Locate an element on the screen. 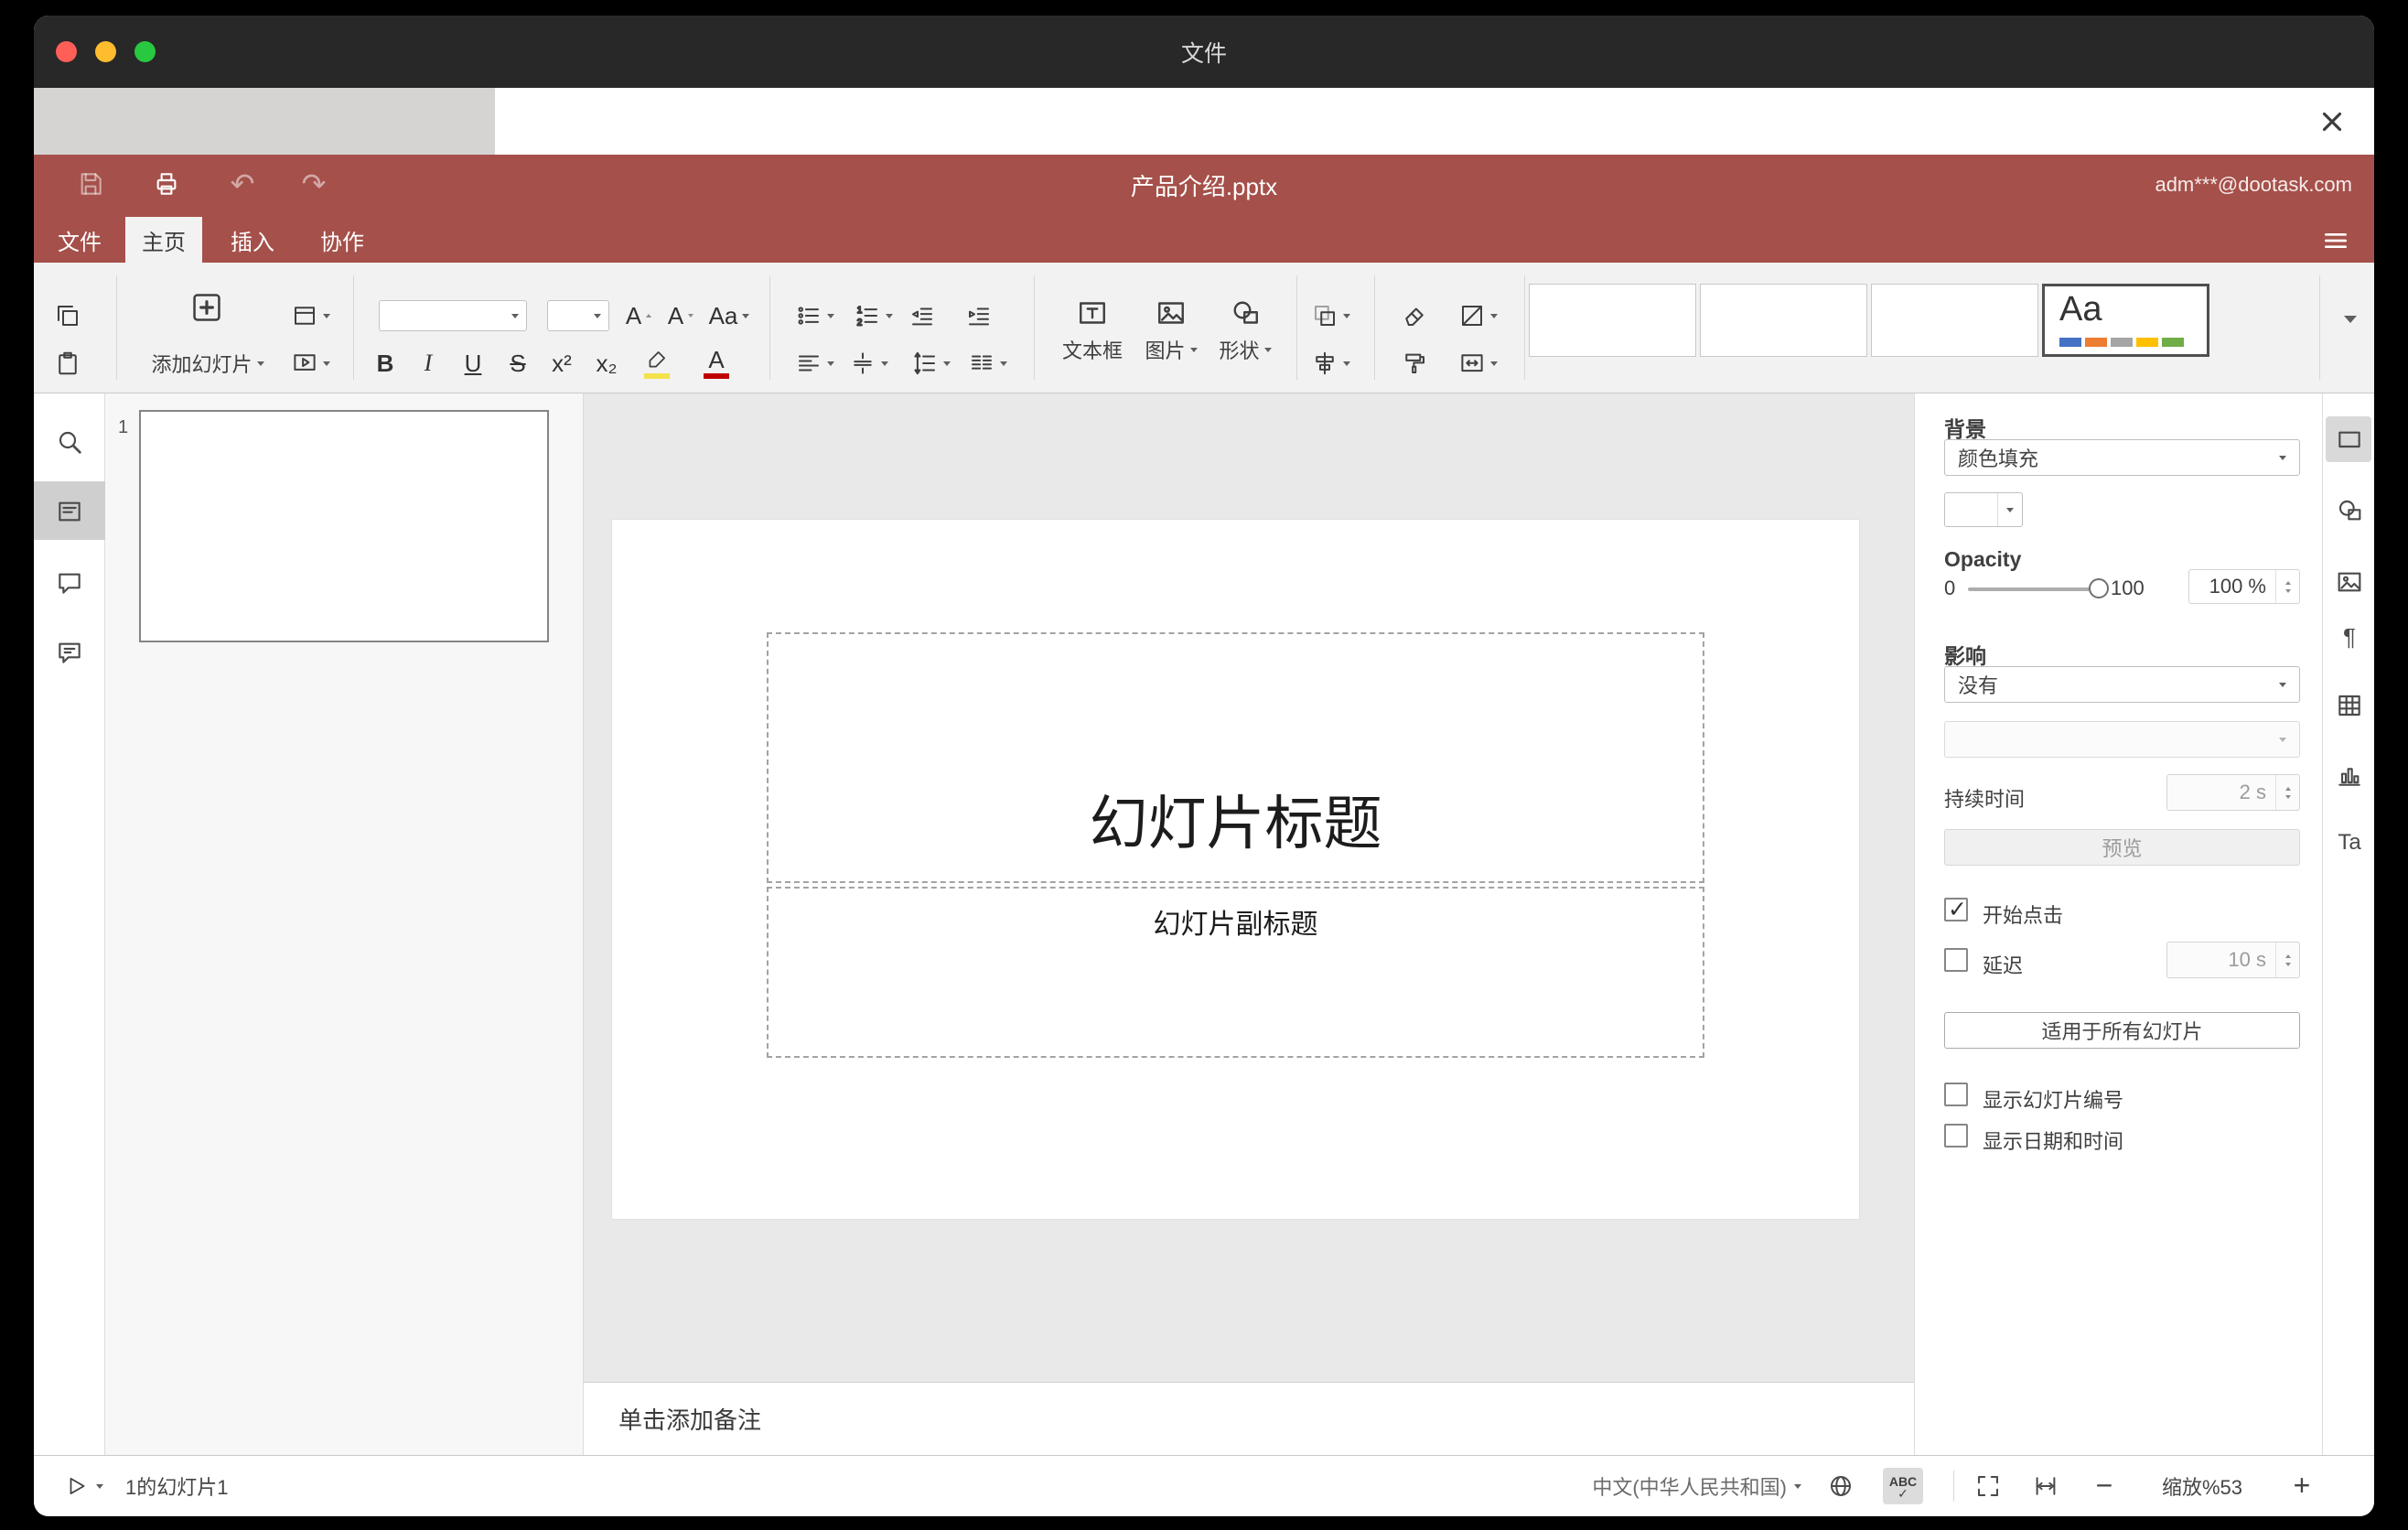 Image resolution: width=2408 pixels, height=1530 pixels. tab-home: 主页 is located at coordinates (163, 240).